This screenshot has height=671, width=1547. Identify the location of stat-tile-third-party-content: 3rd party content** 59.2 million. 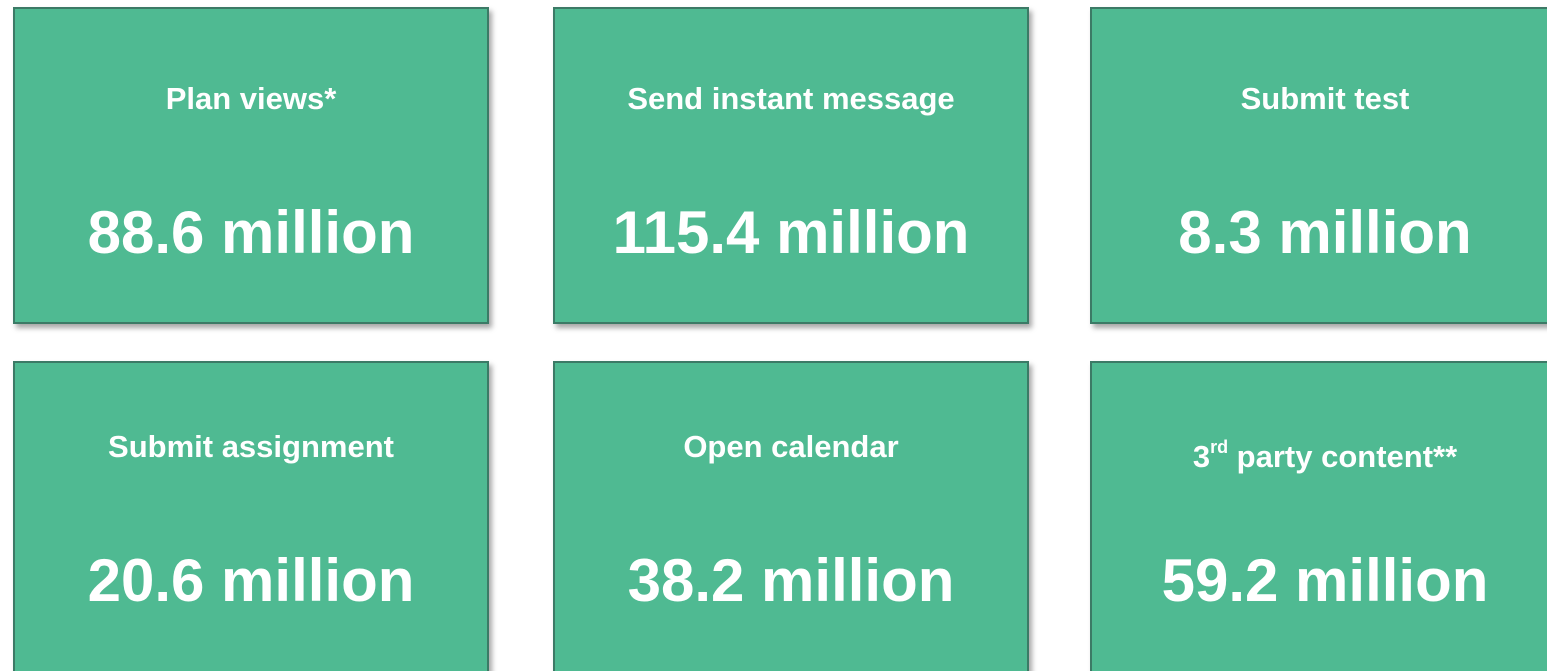
(1318, 516).